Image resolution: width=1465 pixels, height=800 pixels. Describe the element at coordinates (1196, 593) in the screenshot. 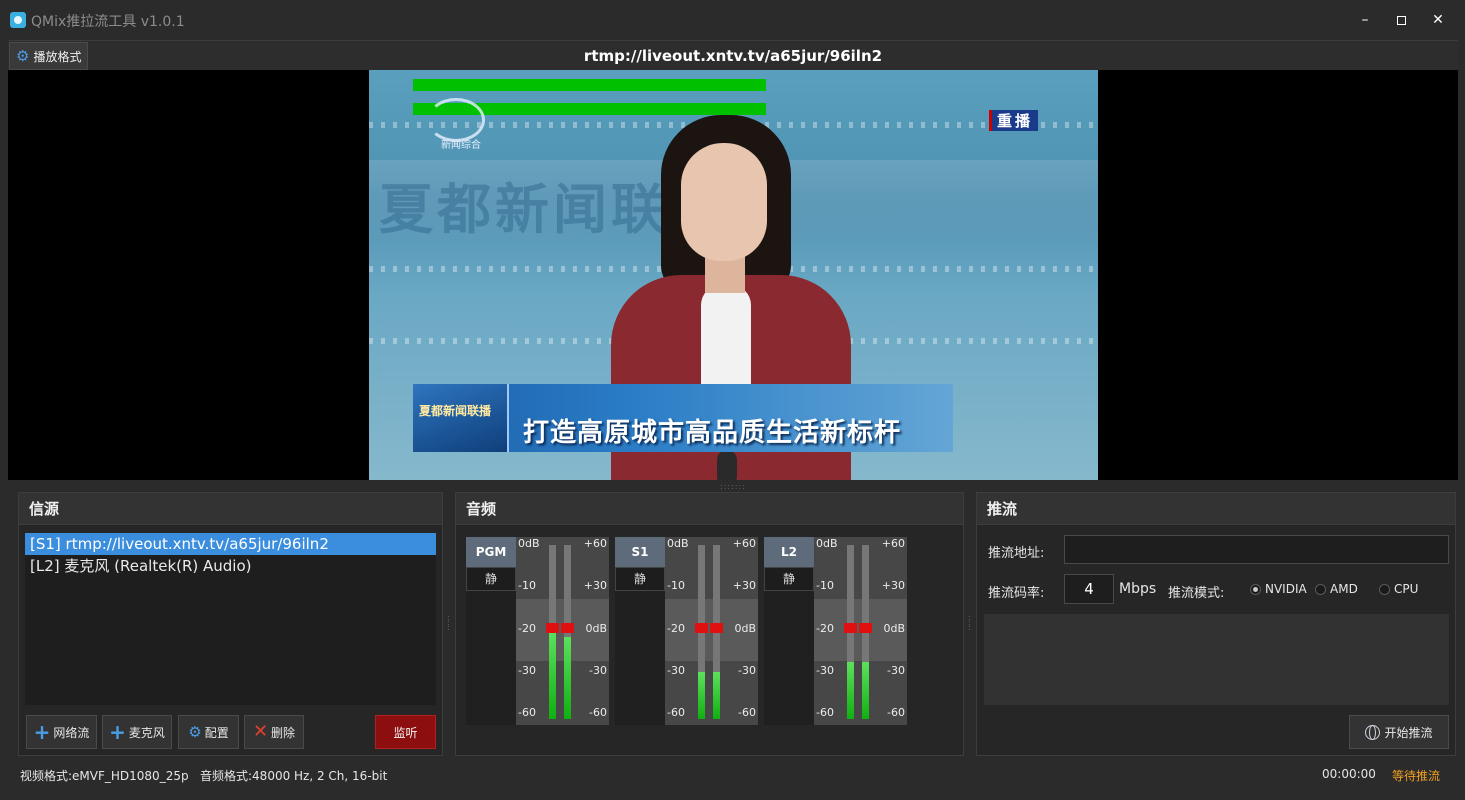

I see `stream-mode-label: 推流模式:` at that location.